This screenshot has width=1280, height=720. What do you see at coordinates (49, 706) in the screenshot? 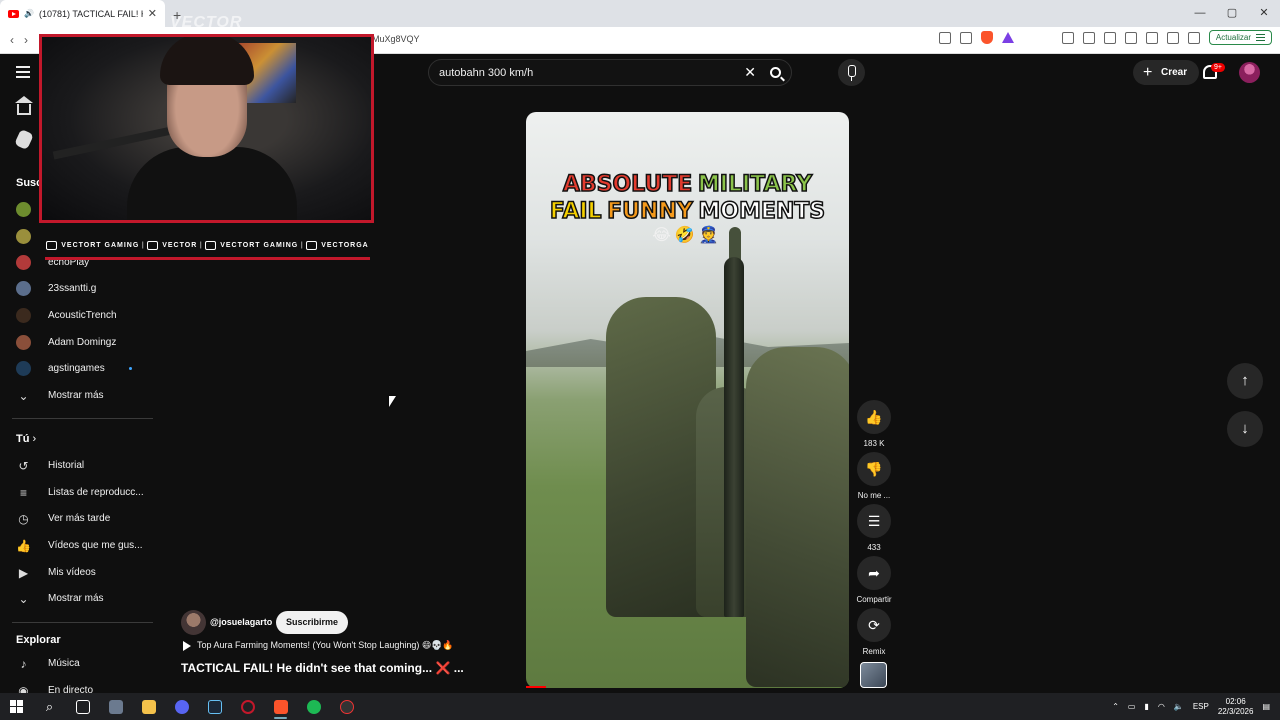
I see `taskbar-search: ⌕` at bounding box center [49, 706].